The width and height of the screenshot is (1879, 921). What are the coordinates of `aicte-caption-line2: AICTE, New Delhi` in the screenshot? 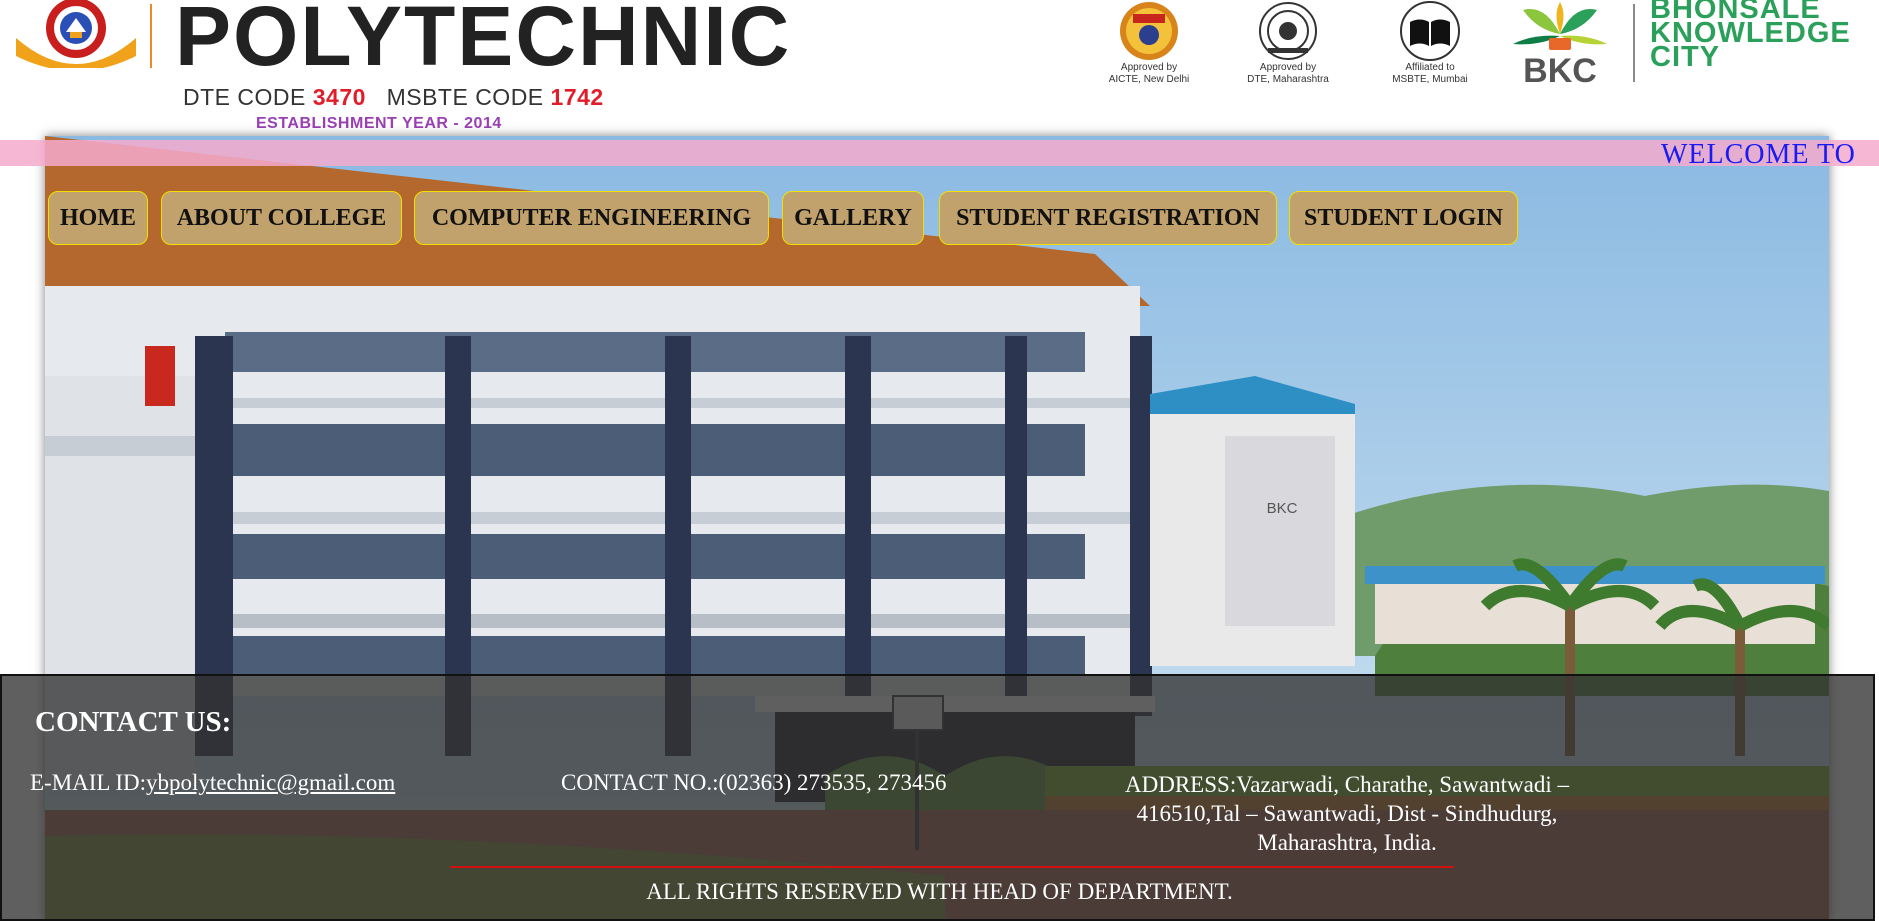 It's located at (1149, 79).